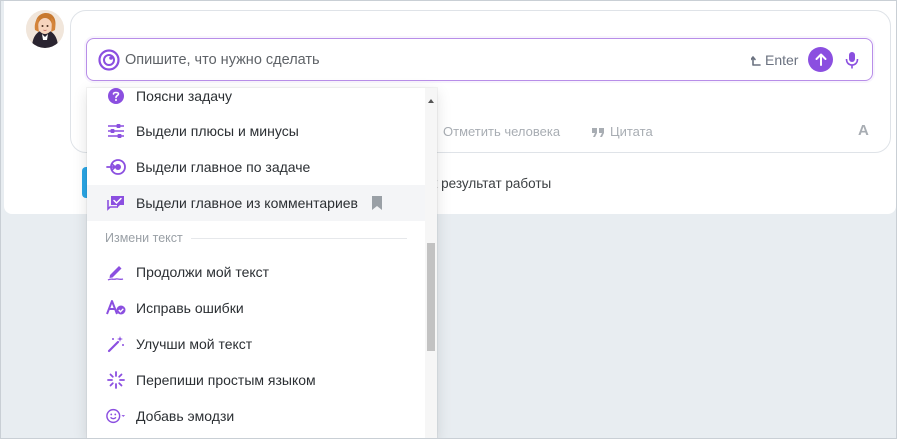 Image resolution: width=897 pixels, height=439 pixels. I want to click on user-avatar, so click(45, 29).